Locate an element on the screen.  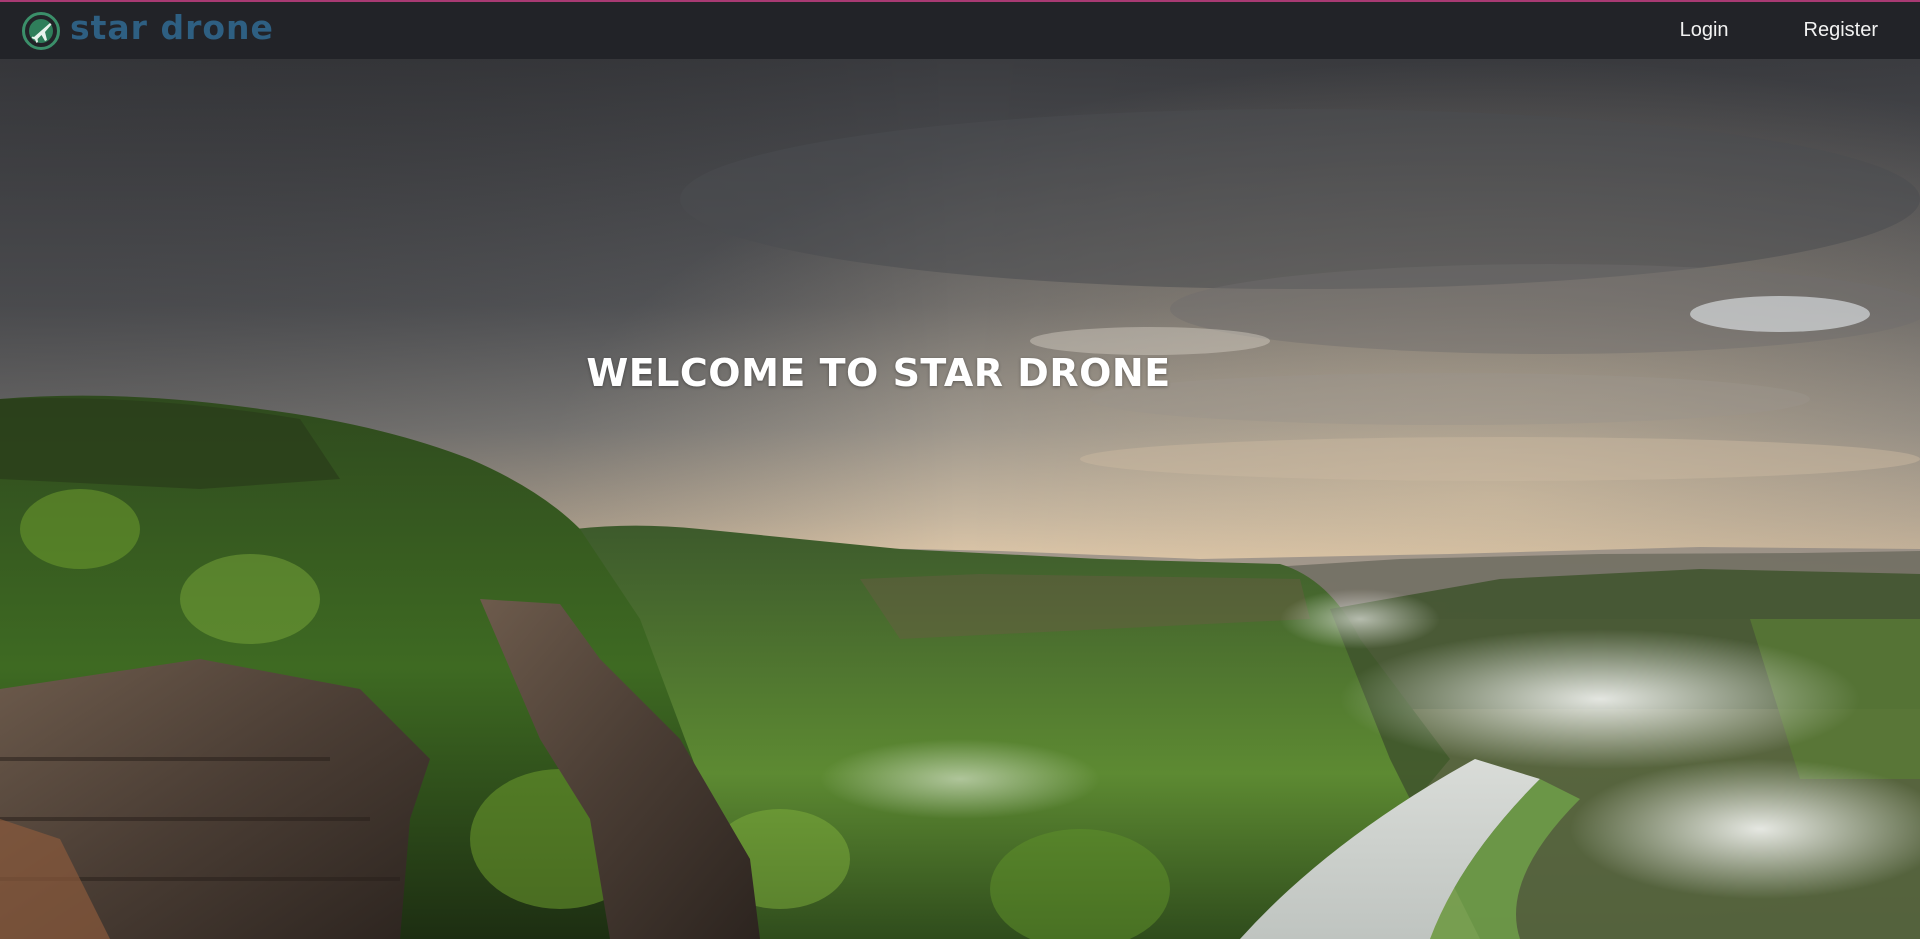
airplane-circle-icon is located at coordinates (41, 31).